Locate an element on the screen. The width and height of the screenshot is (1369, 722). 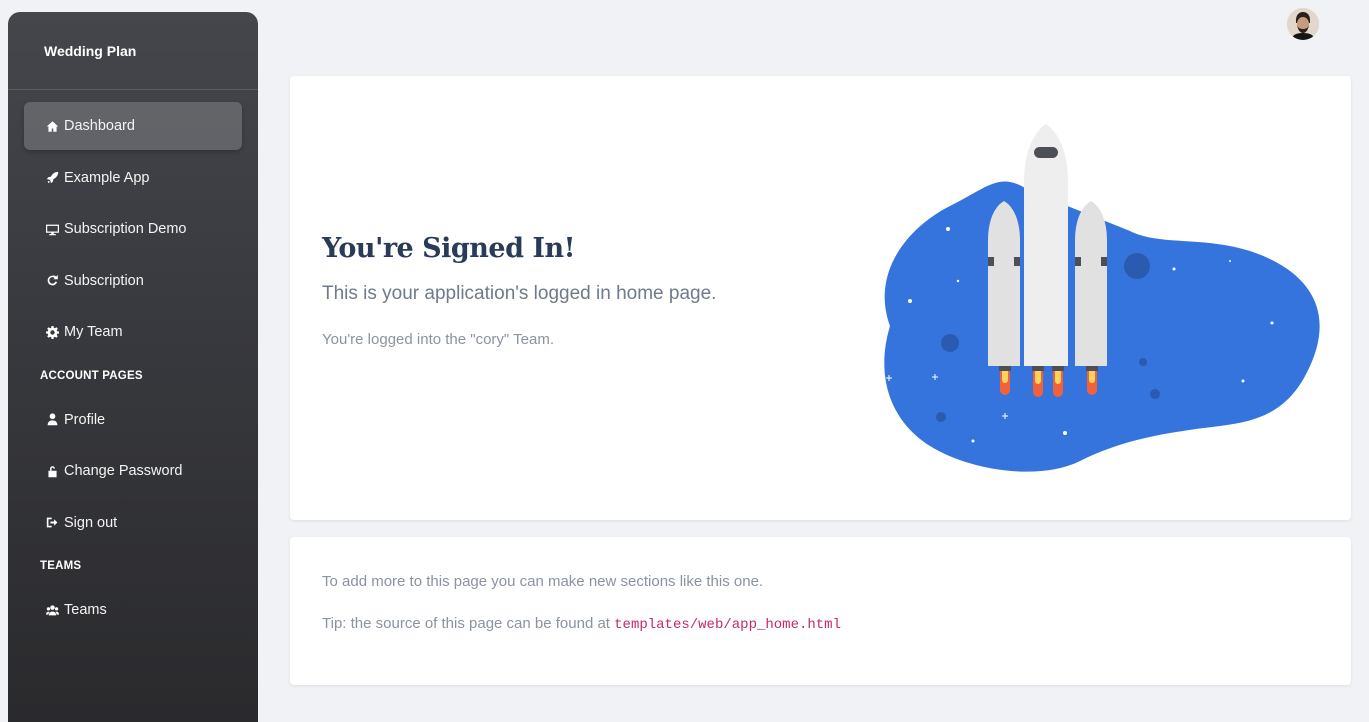
sign-out-icon is located at coordinates (52, 523).